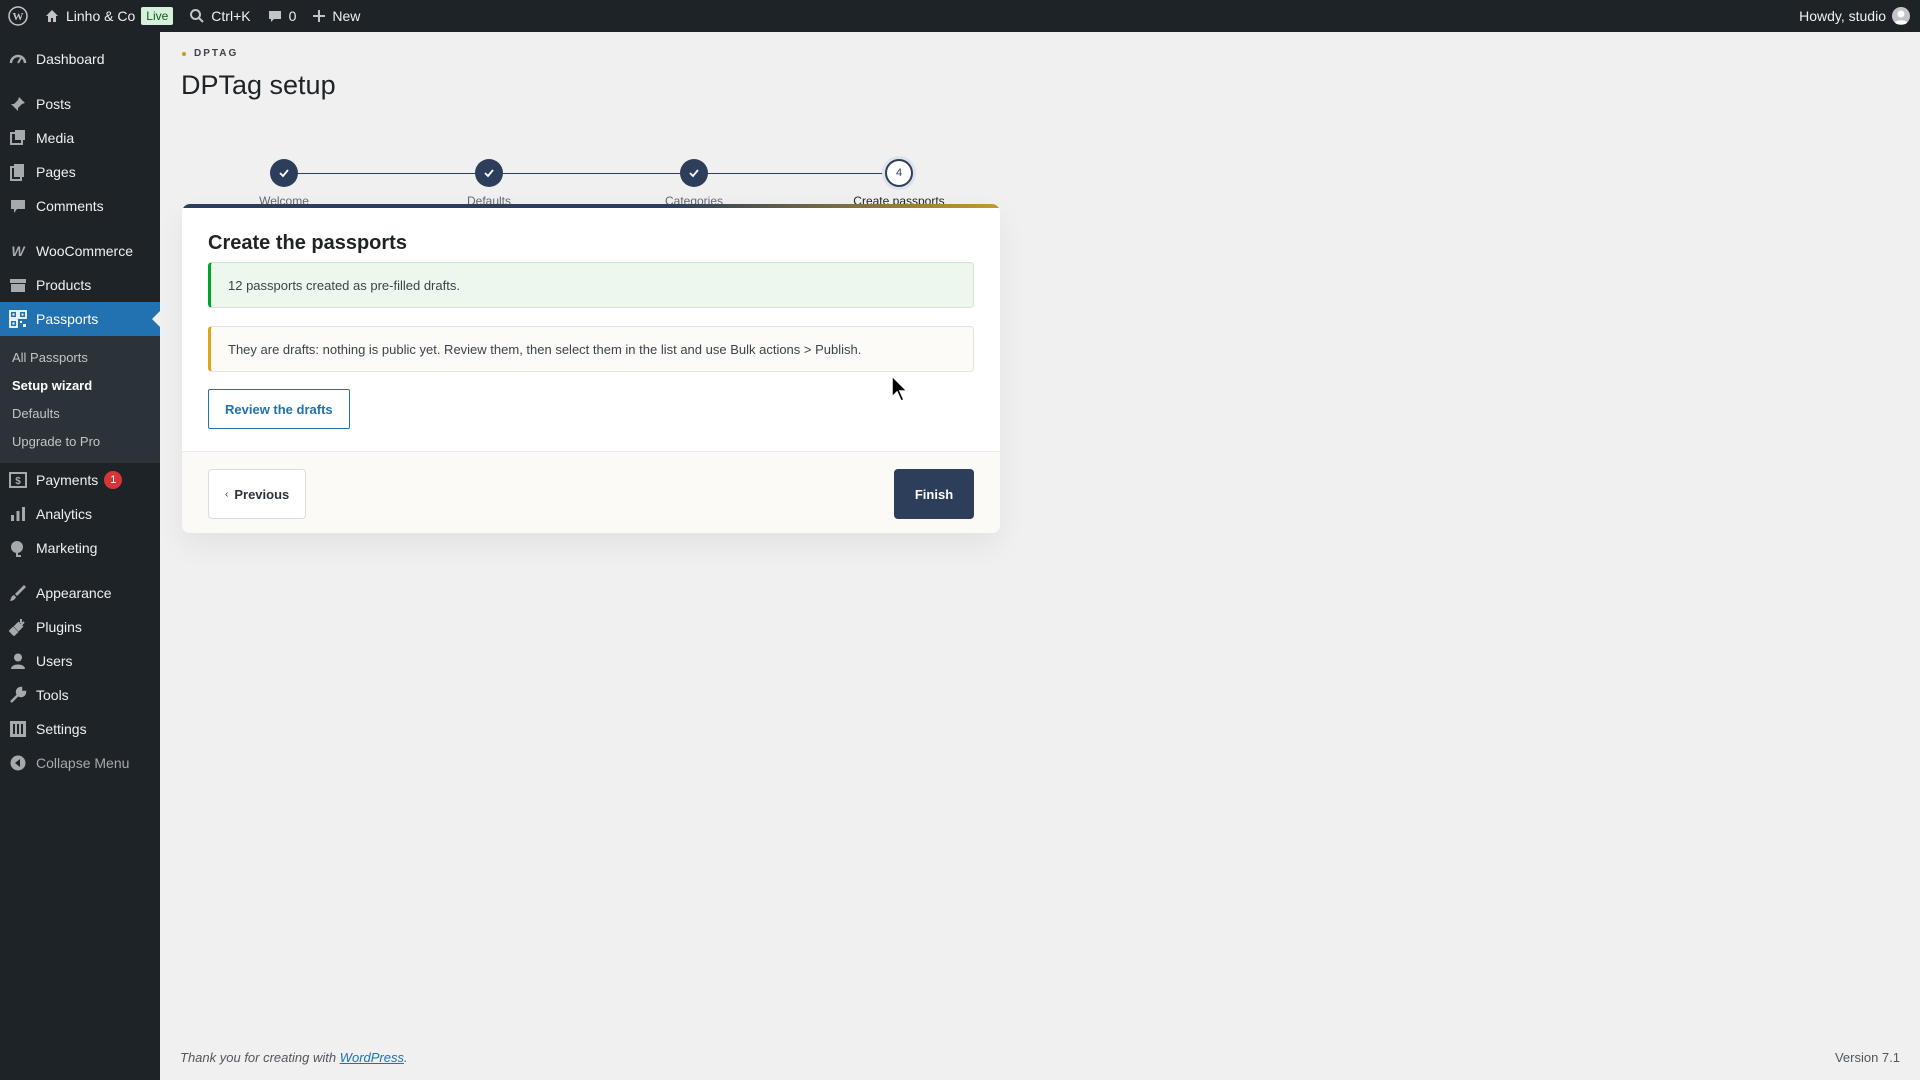 The height and width of the screenshot is (1080, 1920). What do you see at coordinates (18, 104) in the screenshot?
I see `pin-icon` at bounding box center [18, 104].